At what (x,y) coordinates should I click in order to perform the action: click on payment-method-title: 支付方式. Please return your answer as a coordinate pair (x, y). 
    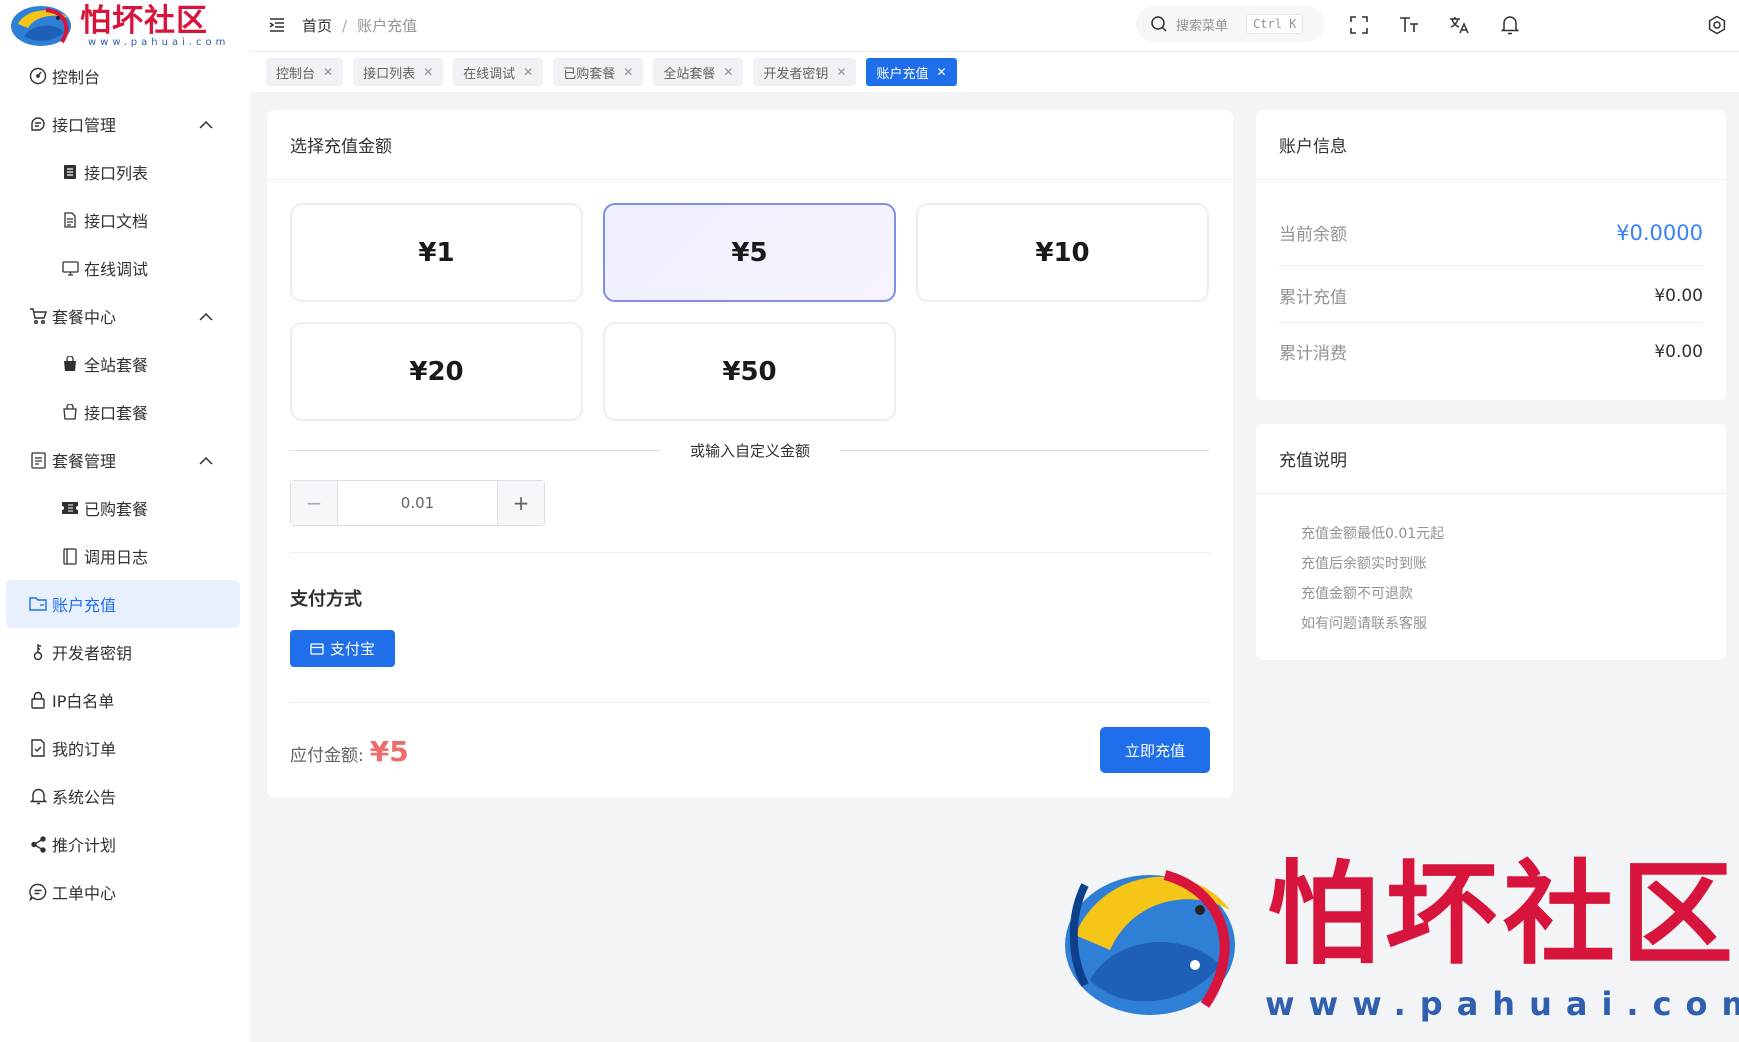
    Looking at the image, I should click on (326, 599).